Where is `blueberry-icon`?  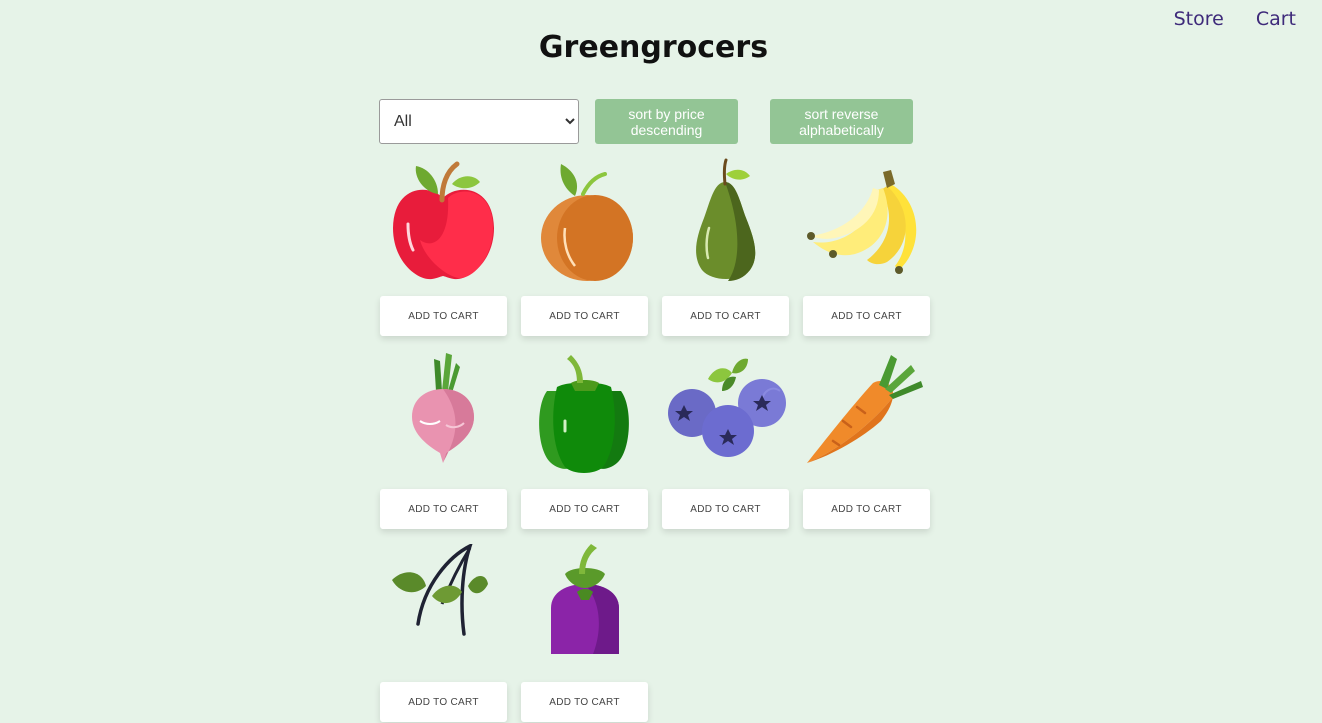
blueberry-icon is located at coordinates (725, 414).